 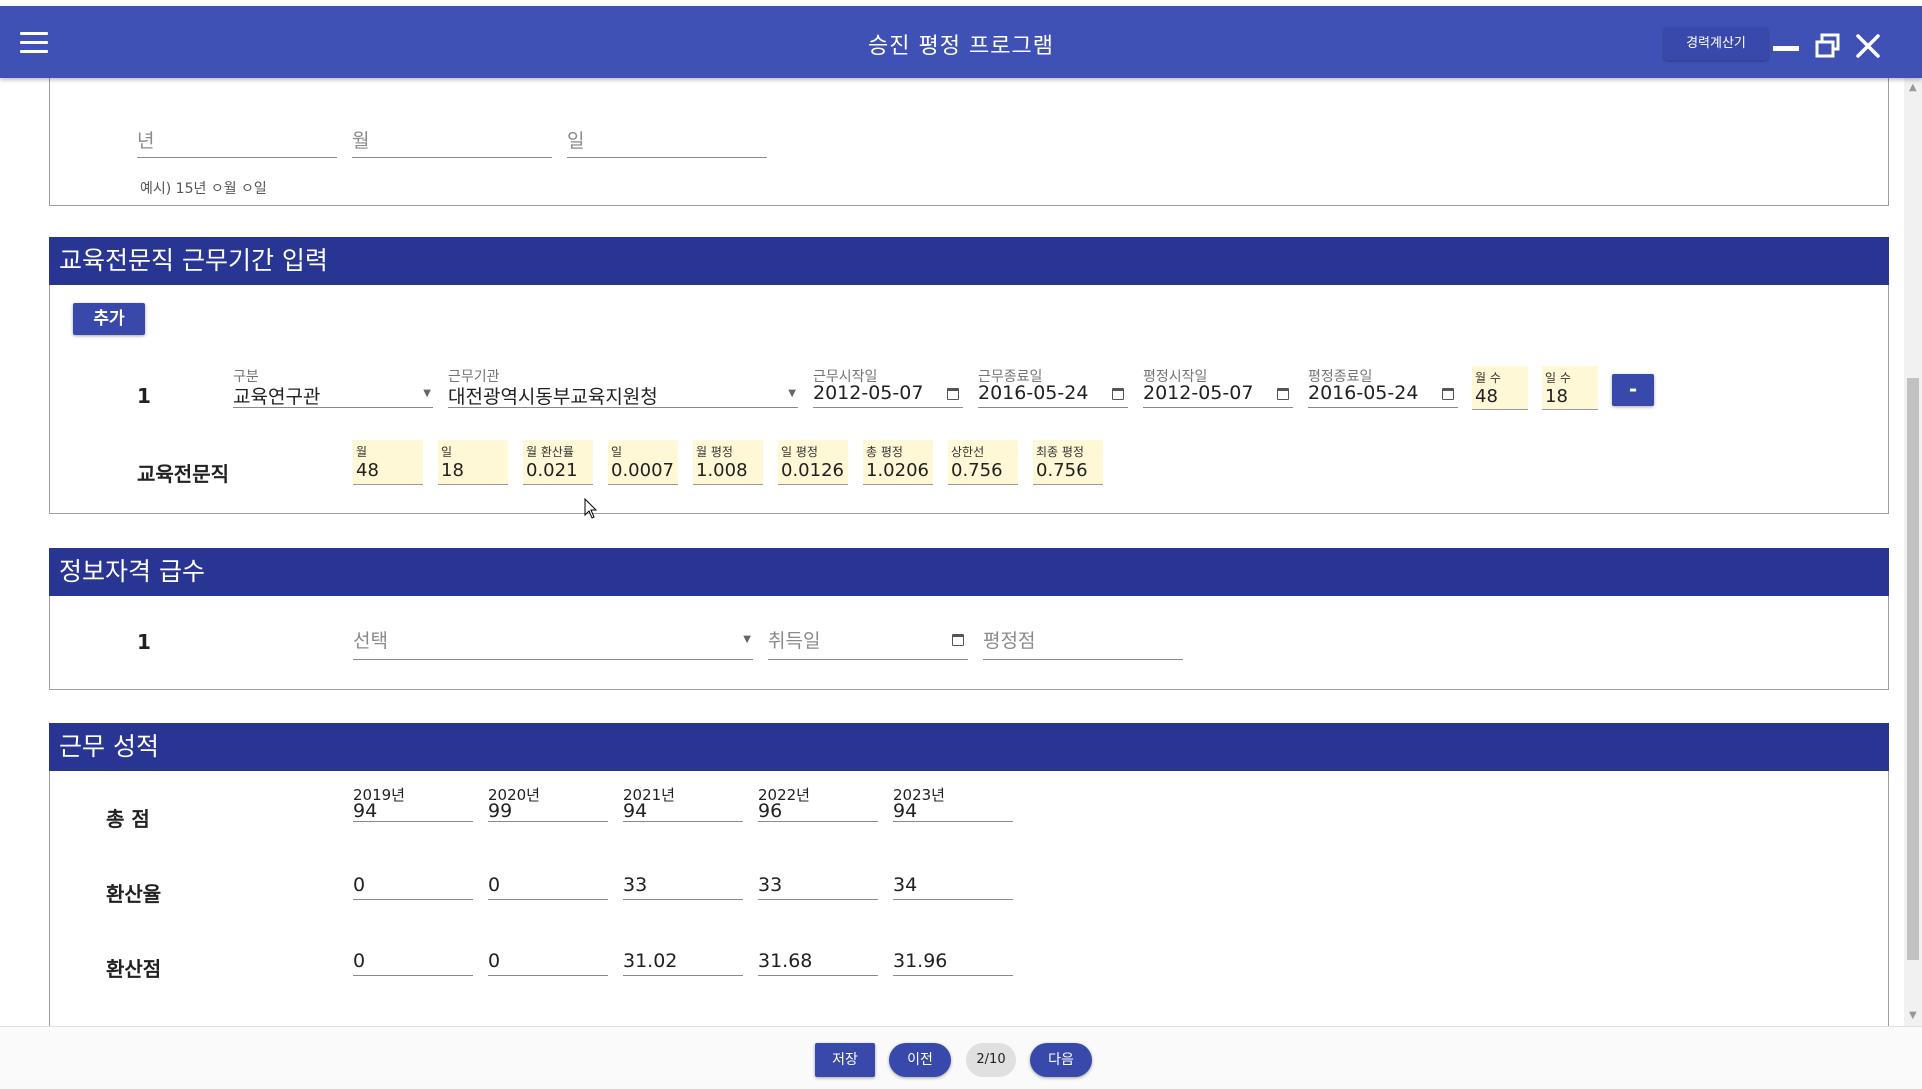 What do you see at coordinates (667, 140) in the screenshot?
I see `day-field: 일` at bounding box center [667, 140].